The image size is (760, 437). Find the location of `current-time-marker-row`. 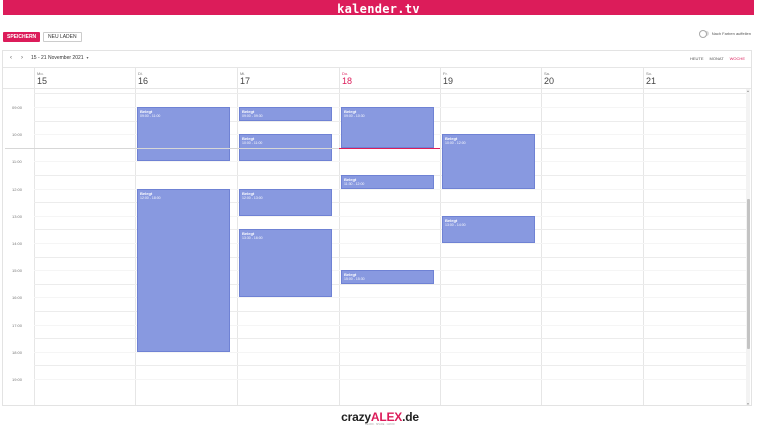

current-time-marker-row is located at coordinates (172, 148).